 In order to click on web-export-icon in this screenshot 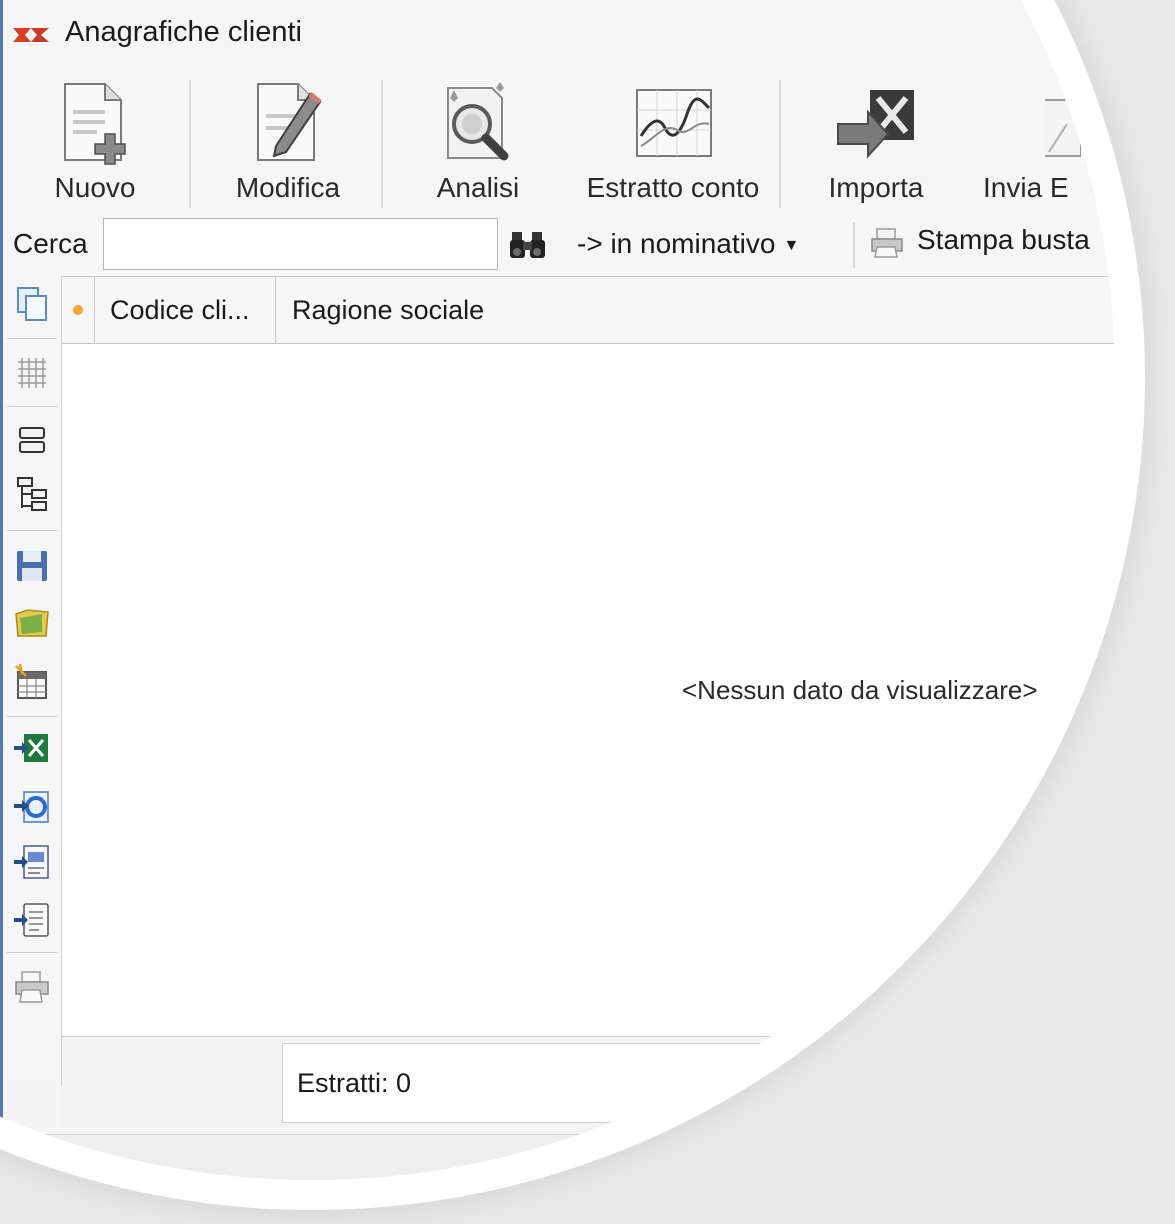, I will do `click(32, 806)`.